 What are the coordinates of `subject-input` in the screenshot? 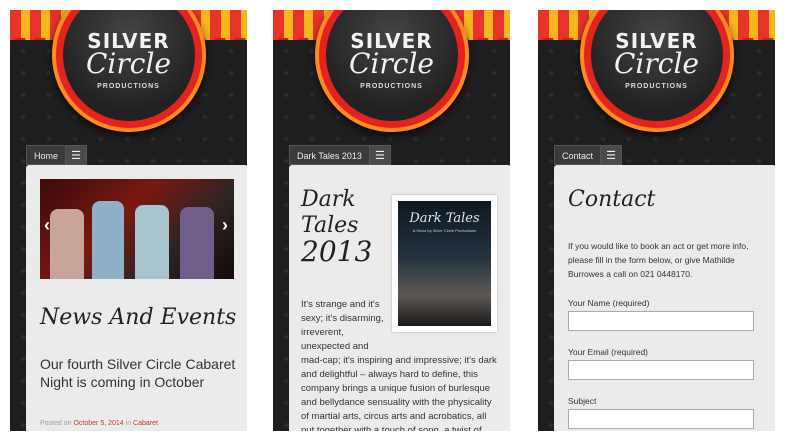 It's located at (661, 419).